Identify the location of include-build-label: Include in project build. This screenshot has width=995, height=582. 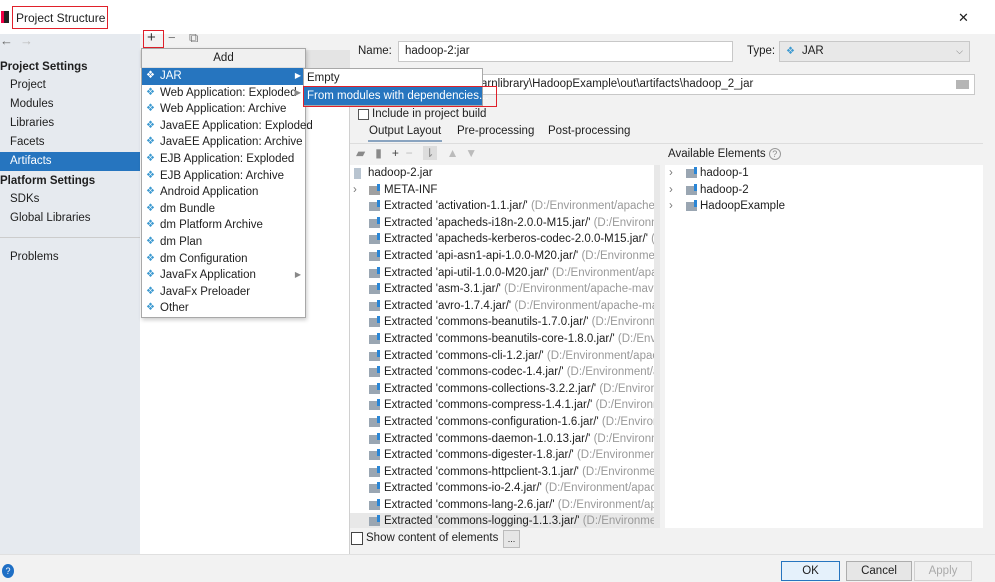
(429, 114).